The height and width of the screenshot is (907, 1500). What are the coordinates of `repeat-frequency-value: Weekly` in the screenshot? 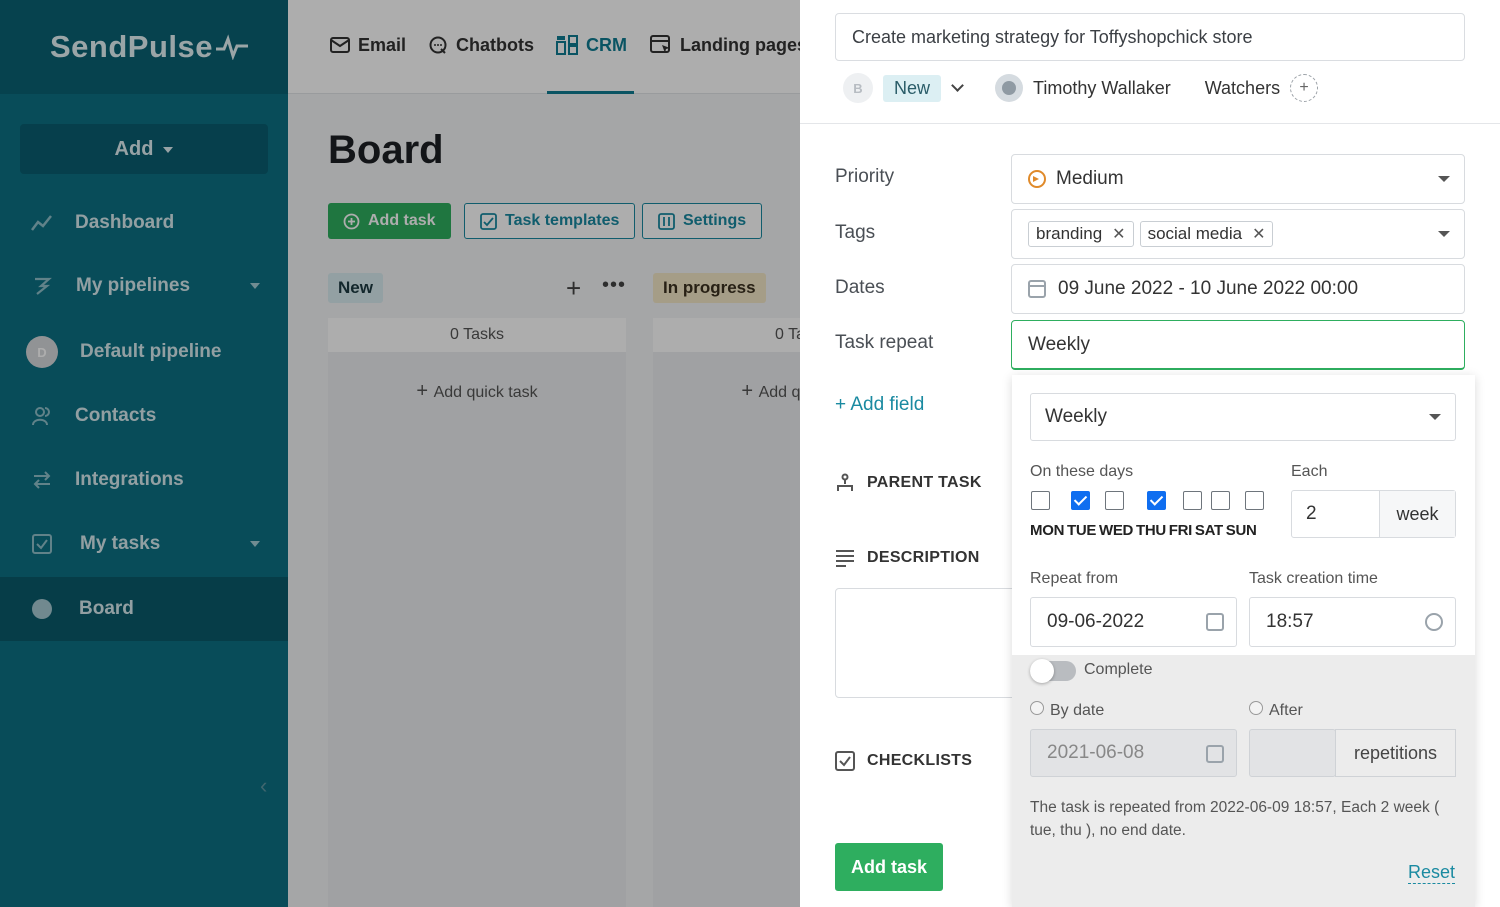 It's located at (1076, 416).